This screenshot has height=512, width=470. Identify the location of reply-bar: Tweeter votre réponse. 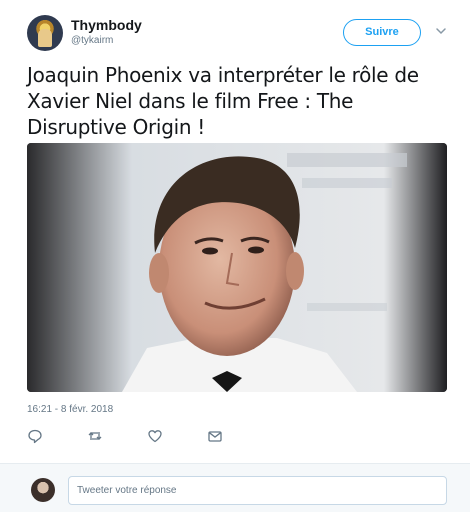
(235, 488).